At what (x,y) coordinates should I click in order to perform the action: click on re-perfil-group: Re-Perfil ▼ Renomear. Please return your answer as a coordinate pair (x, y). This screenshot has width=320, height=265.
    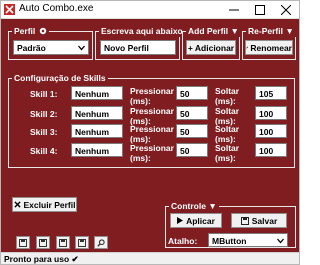
    Looking at the image, I should click on (269, 42).